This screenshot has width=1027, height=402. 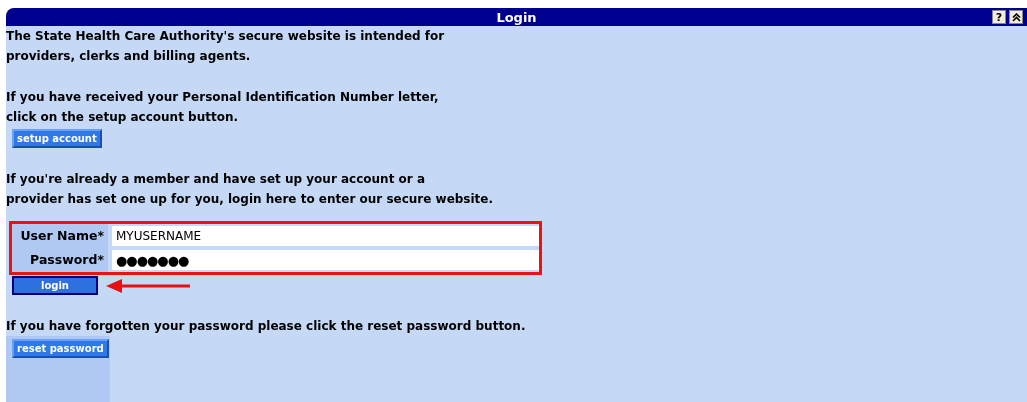 I want to click on setup-account-button: setup account, so click(x=57, y=138).